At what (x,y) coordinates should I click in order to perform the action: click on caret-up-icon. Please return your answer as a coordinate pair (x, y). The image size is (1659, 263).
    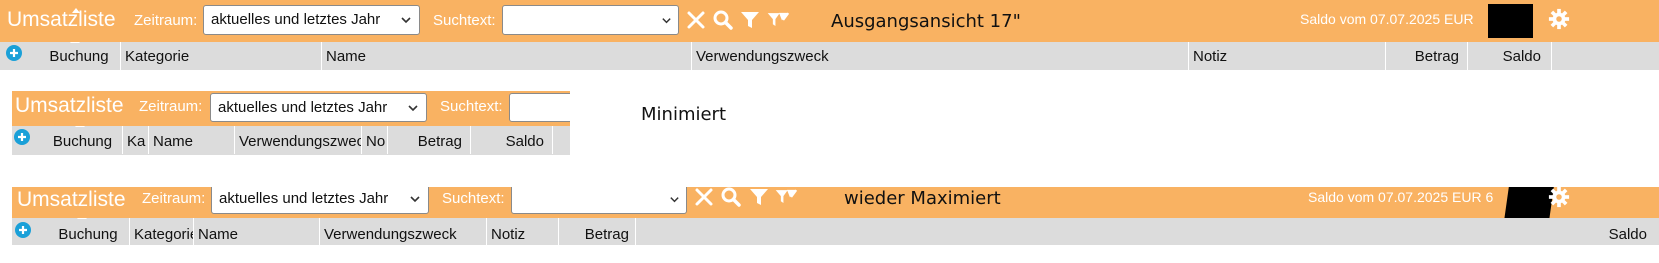
    Looking at the image, I should click on (76, 10).